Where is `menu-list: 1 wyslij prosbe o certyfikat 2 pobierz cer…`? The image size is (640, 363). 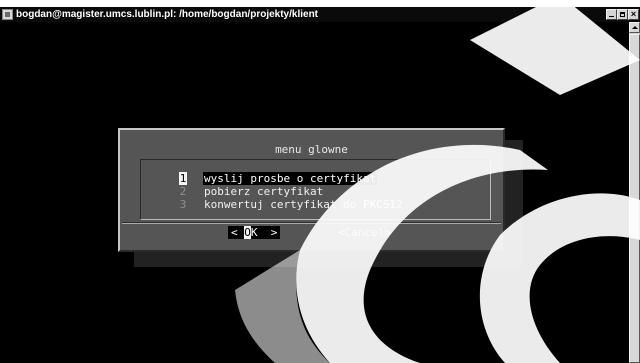 menu-list: 1 wyslij prosbe o certyfikat 2 pobierz cer… is located at coordinates (315, 189).